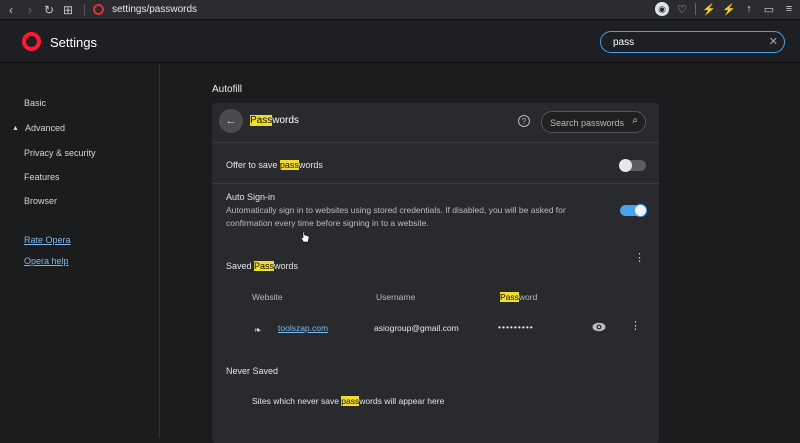 The height and width of the screenshot is (443, 800). What do you see at coordinates (251, 197) in the screenshot?
I see `auto-signin-label: Auto Sign-in` at bounding box center [251, 197].